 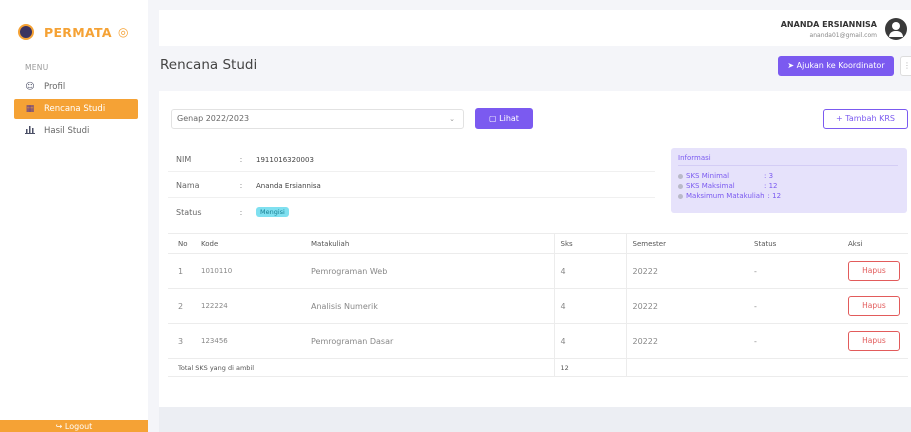 I want to click on user-email: ananda01@gmail.com, so click(x=843, y=35).